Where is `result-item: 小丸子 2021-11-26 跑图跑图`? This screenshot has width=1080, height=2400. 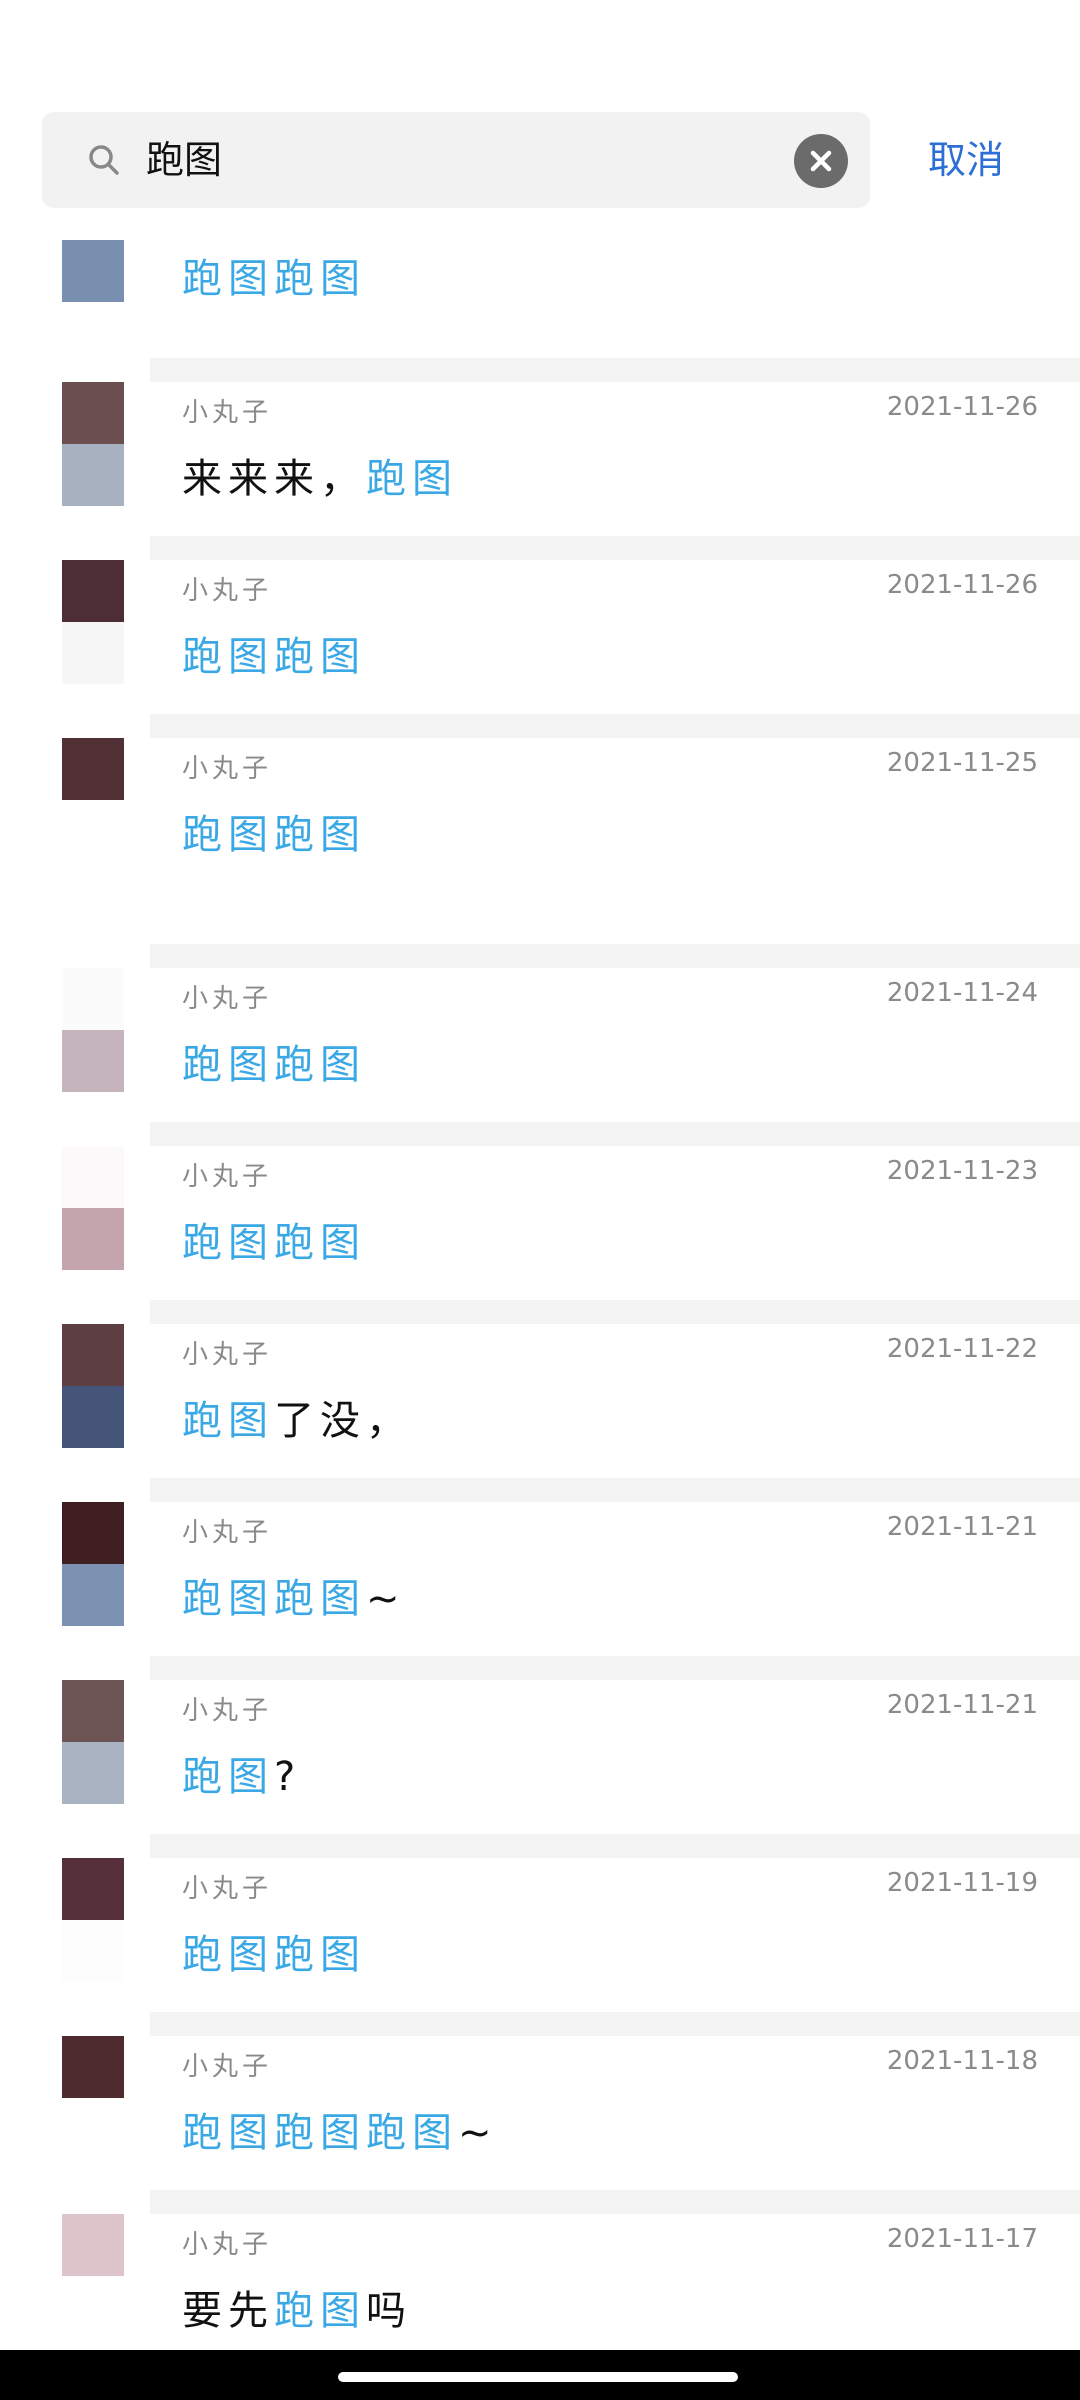 result-item: 小丸子 2021-11-26 跑图跑图 is located at coordinates (540, 625).